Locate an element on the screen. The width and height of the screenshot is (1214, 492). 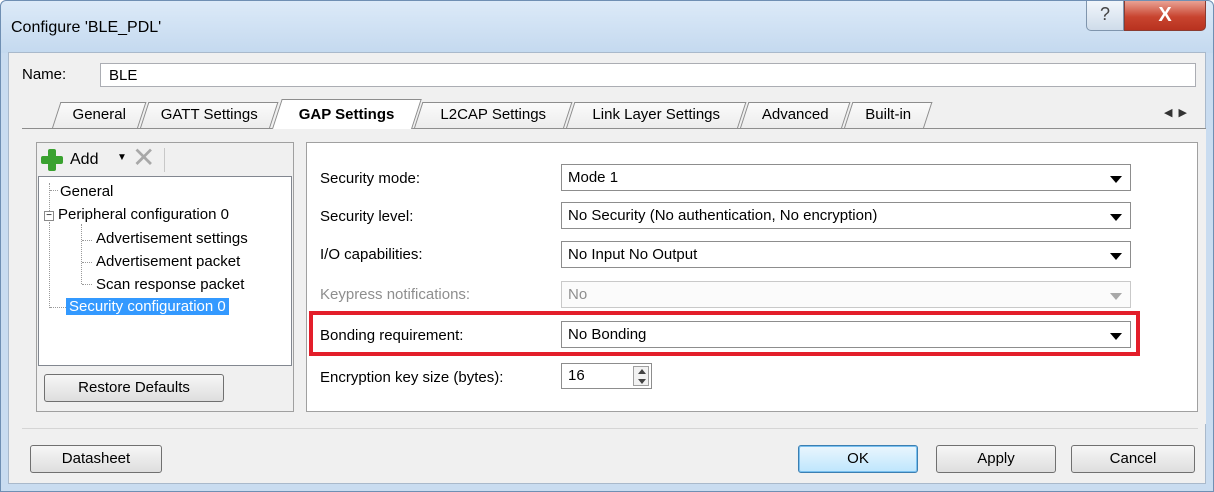
bonding-requirement-label: Bonding requirement: is located at coordinates (392, 335).